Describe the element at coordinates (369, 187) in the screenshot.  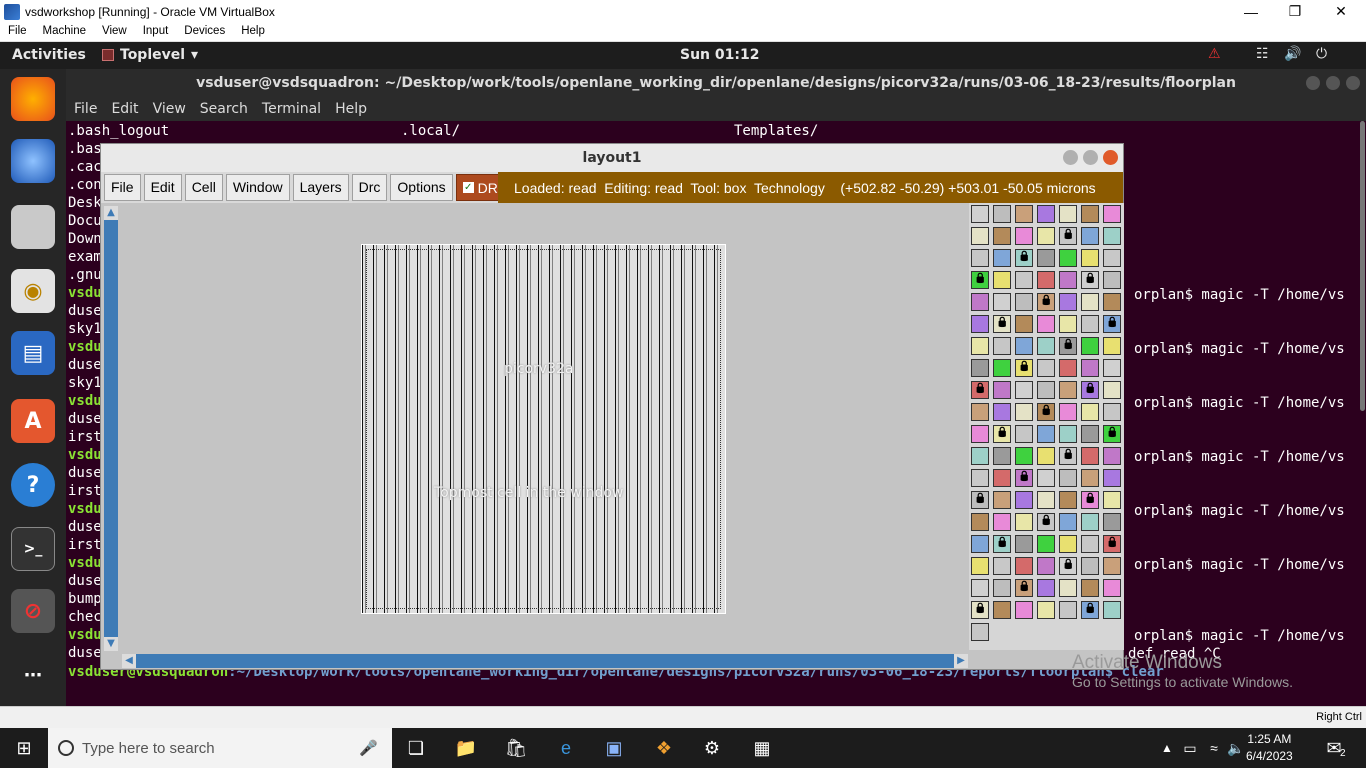
I see `magic-menu-drc: Drc` at that location.